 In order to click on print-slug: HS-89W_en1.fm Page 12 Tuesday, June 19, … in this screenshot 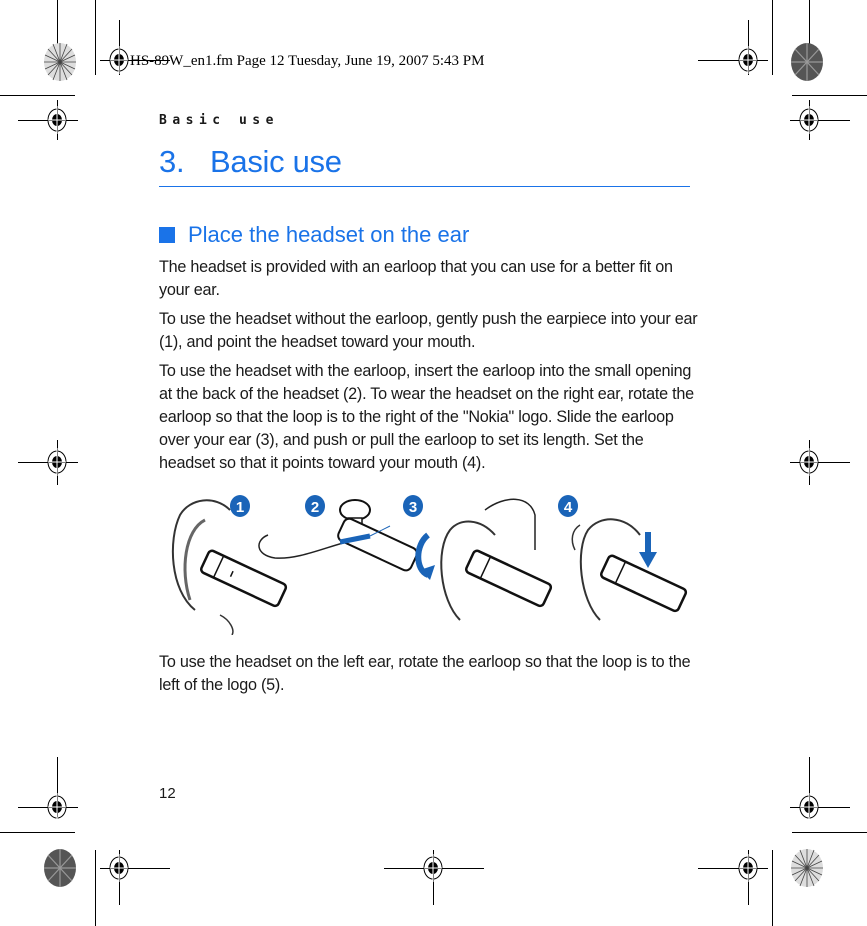, I will do `click(307, 61)`.